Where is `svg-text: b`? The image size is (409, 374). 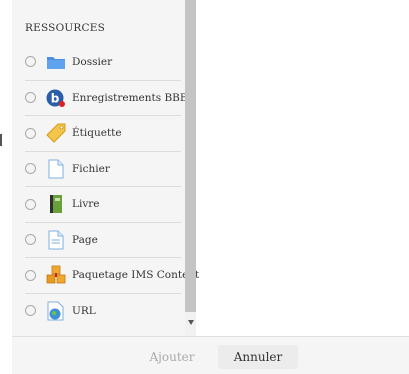 svg-text: b is located at coordinates (55, 98).